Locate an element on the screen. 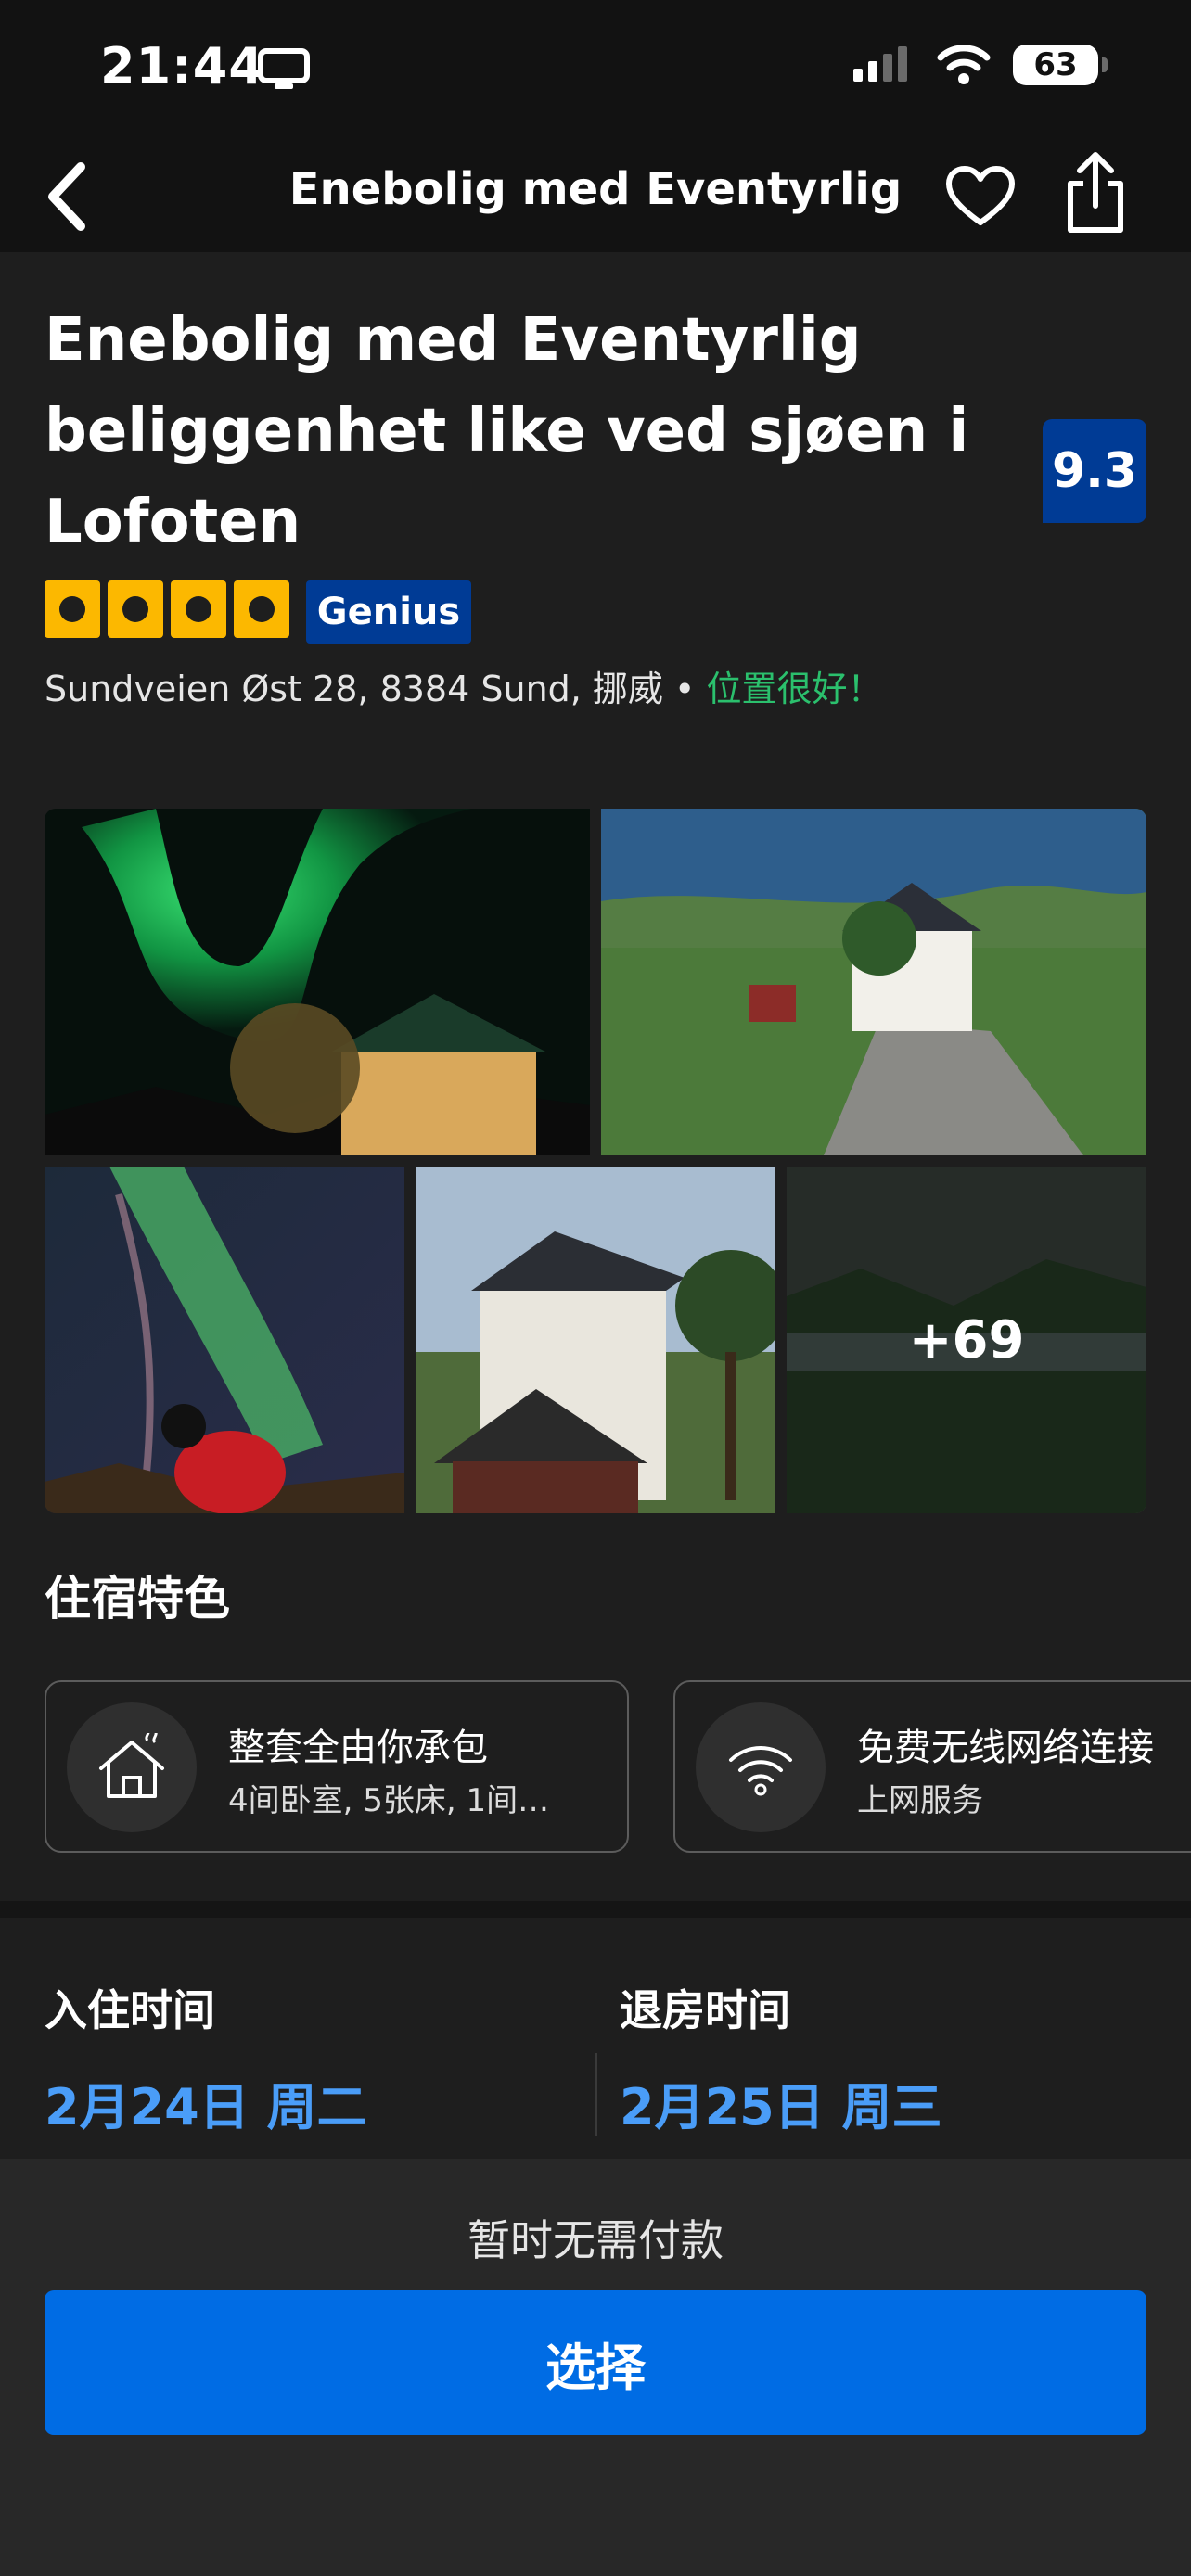 Image resolution: width=1191 pixels, height=2576 pixels. screen-mirroring-icon is located at coordinates (284, 68).